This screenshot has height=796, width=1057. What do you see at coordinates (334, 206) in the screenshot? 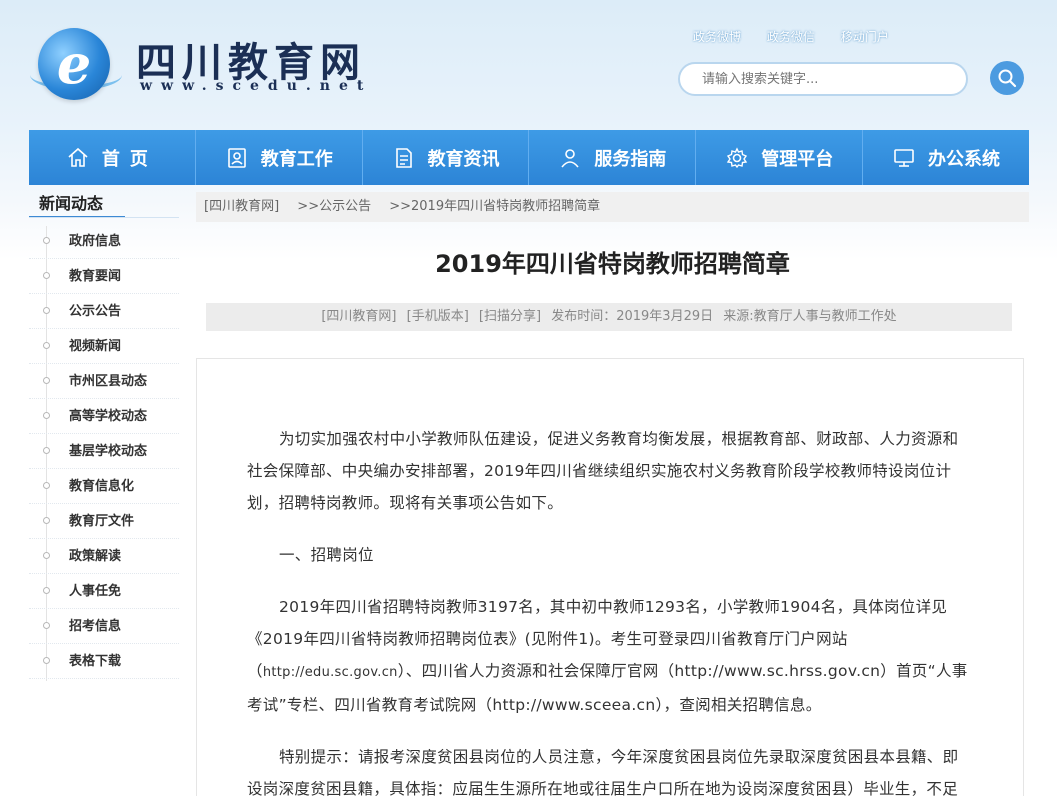
I see `breadcrumb-notices: >>公示公告` at bounding box center [334, 206].